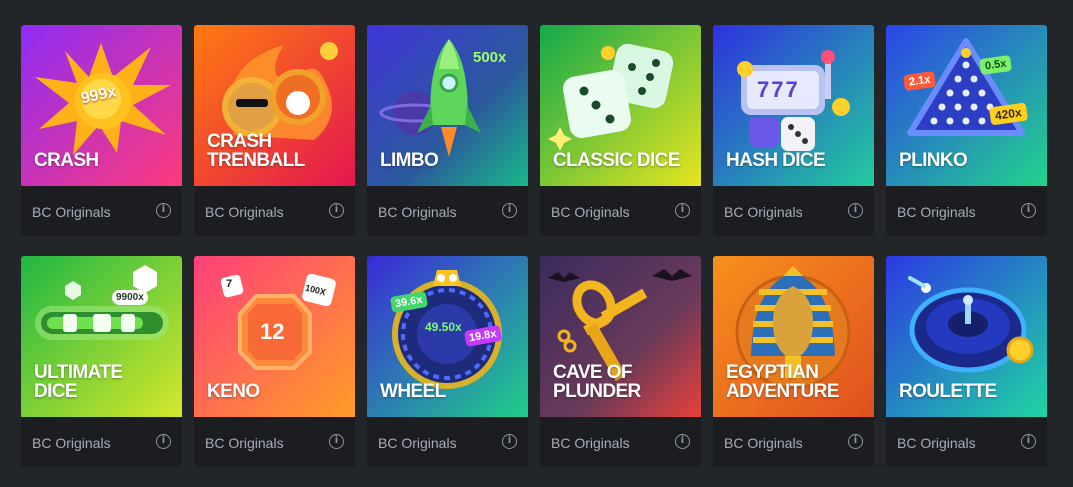  Describe the element at coordinates (409, 160) in the screenshot. I see `game-title: LIMBO` at that location.